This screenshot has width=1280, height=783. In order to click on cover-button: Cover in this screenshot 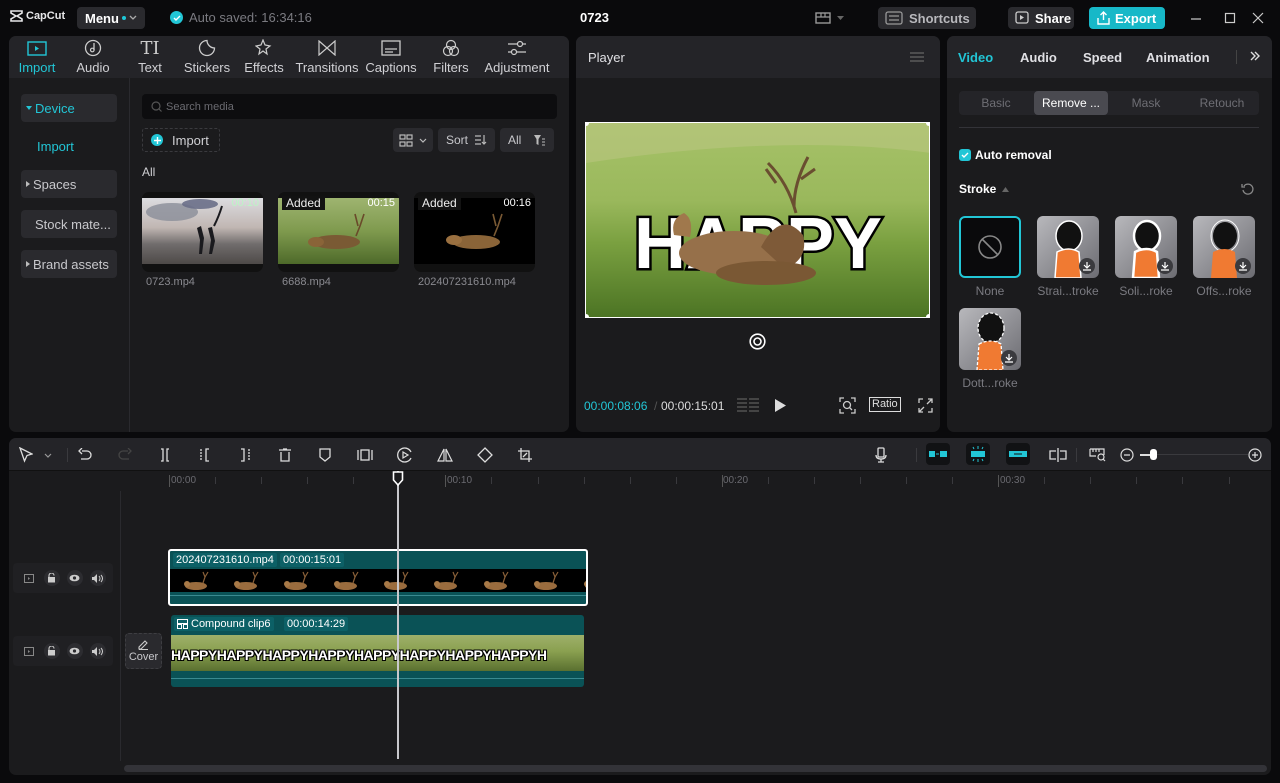, I will do `click(143, 651)`.